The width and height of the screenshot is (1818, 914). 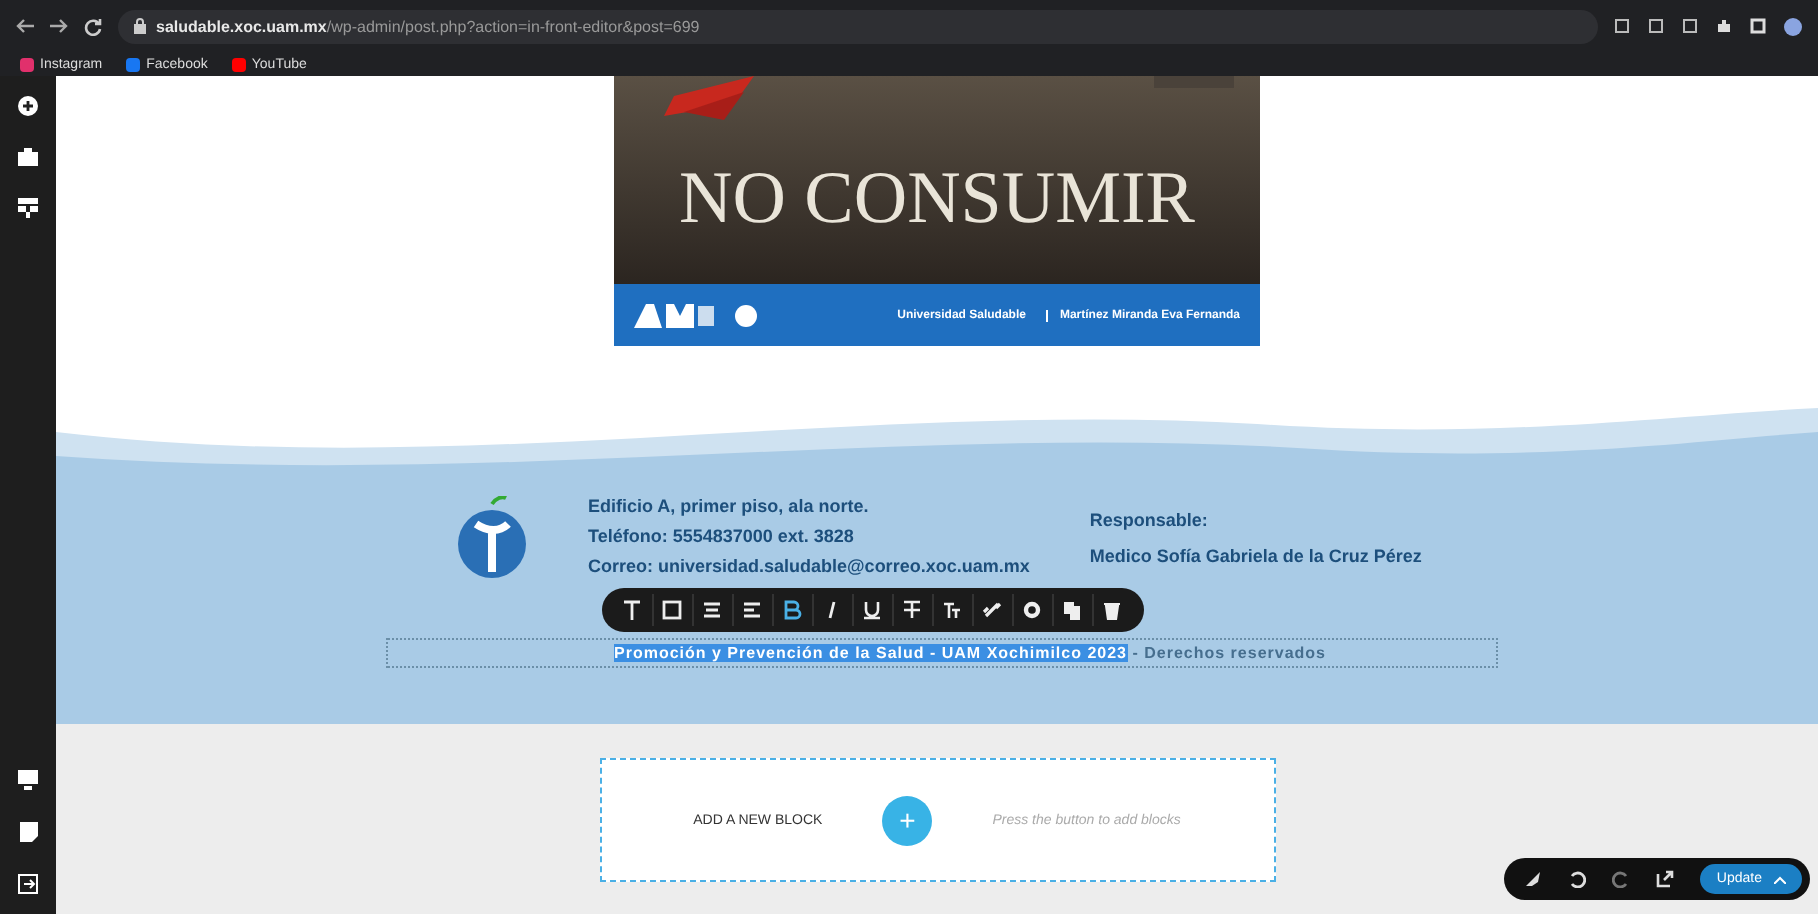 What do you see at coordinates (858, 26) in the screenshot?
I see `address-bar: saludable.xoc.uam.mx/wp-admin/post.php?action=in-front-editor&post=699` at bounding box center [858, 26].